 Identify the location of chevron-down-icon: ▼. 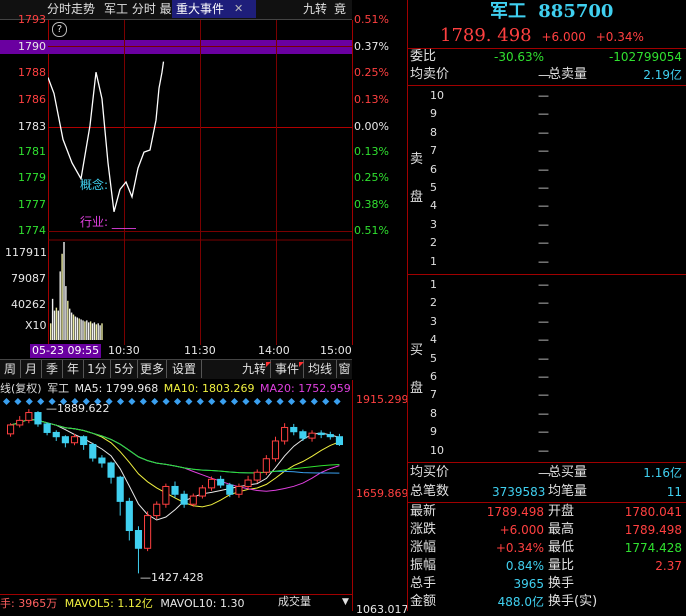
(345, 602).